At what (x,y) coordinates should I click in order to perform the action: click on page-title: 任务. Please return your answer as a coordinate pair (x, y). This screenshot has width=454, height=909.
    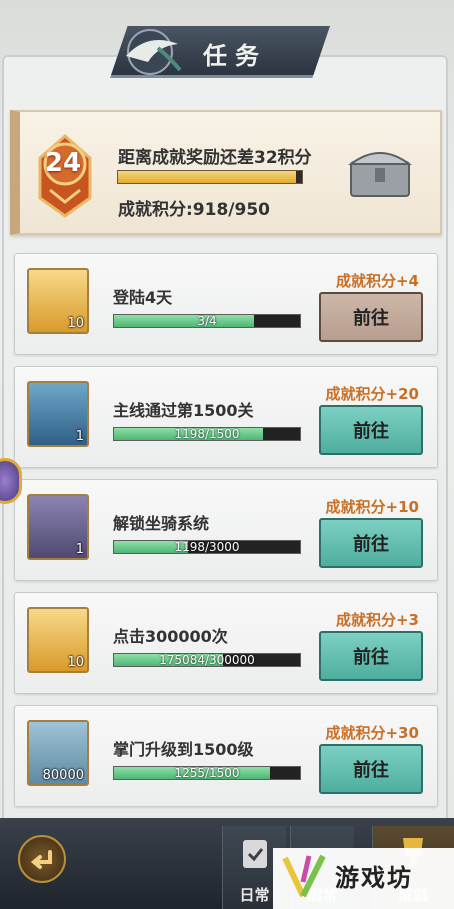
    Looking at the image, I should click on (235, 56).